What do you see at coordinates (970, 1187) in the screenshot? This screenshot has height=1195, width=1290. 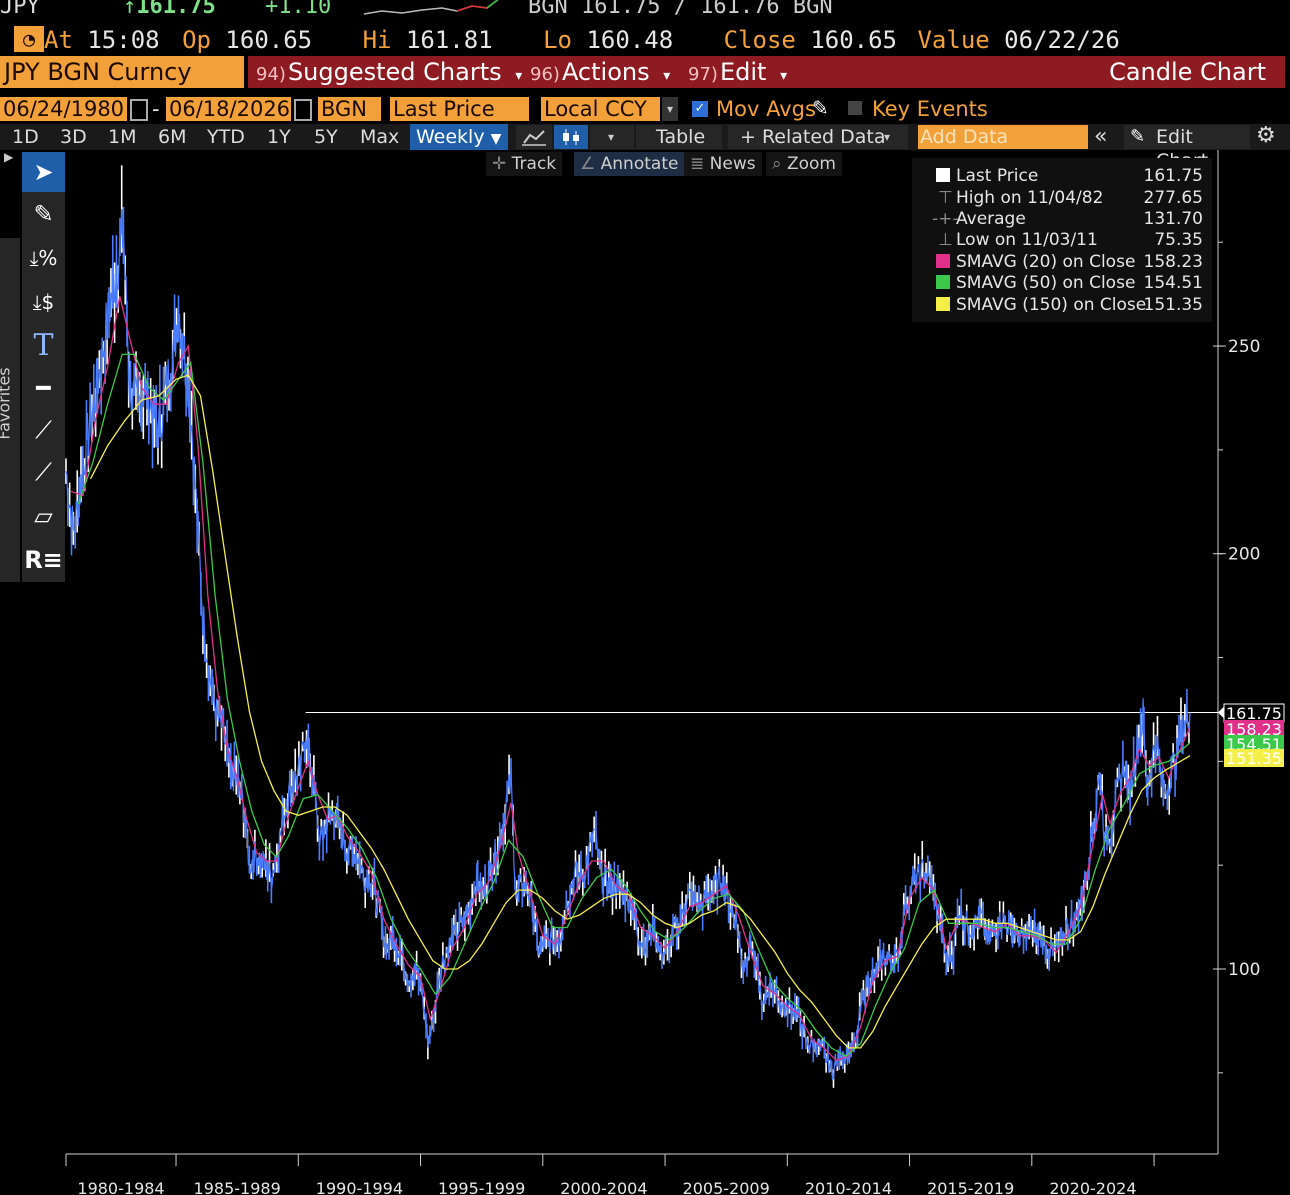 I see `x-tick-label: 2015-2019` at bounding box center [970, 1187].